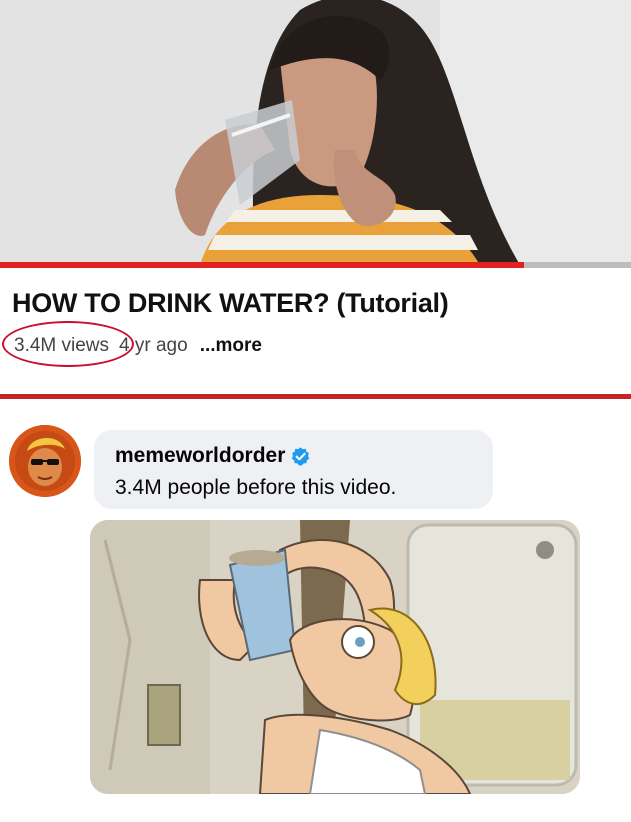 This screenshot has width=631, height=822. What do you see at coordinates (200, 456) in the screenshot?
I see `username: memeworldorder` at bounding box center [200, 456].